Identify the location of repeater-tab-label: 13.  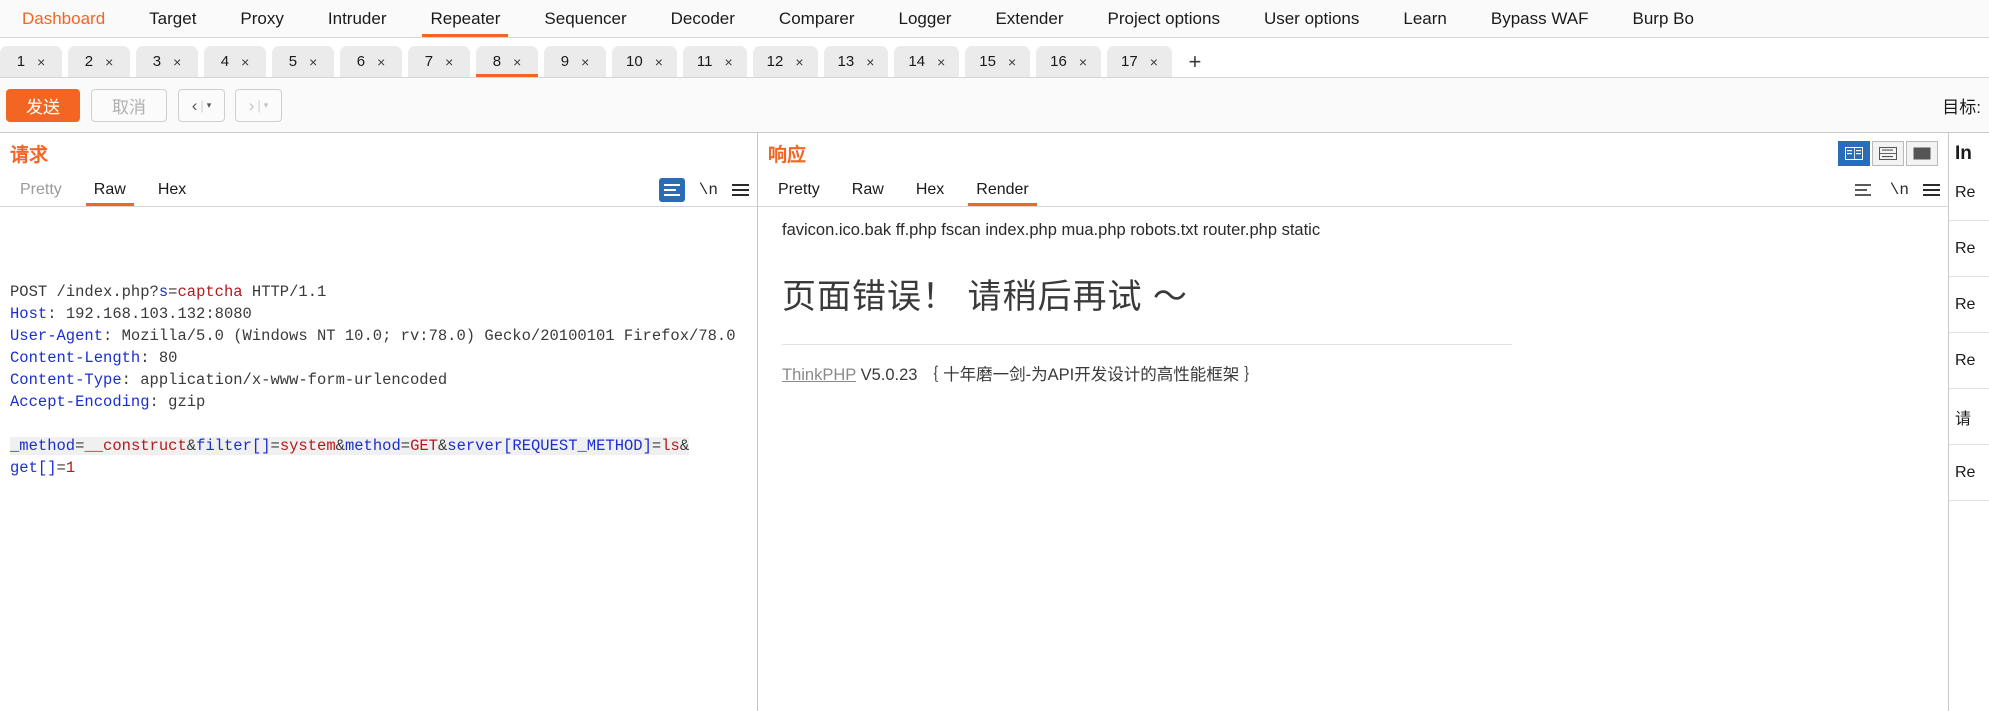
(846, 61).